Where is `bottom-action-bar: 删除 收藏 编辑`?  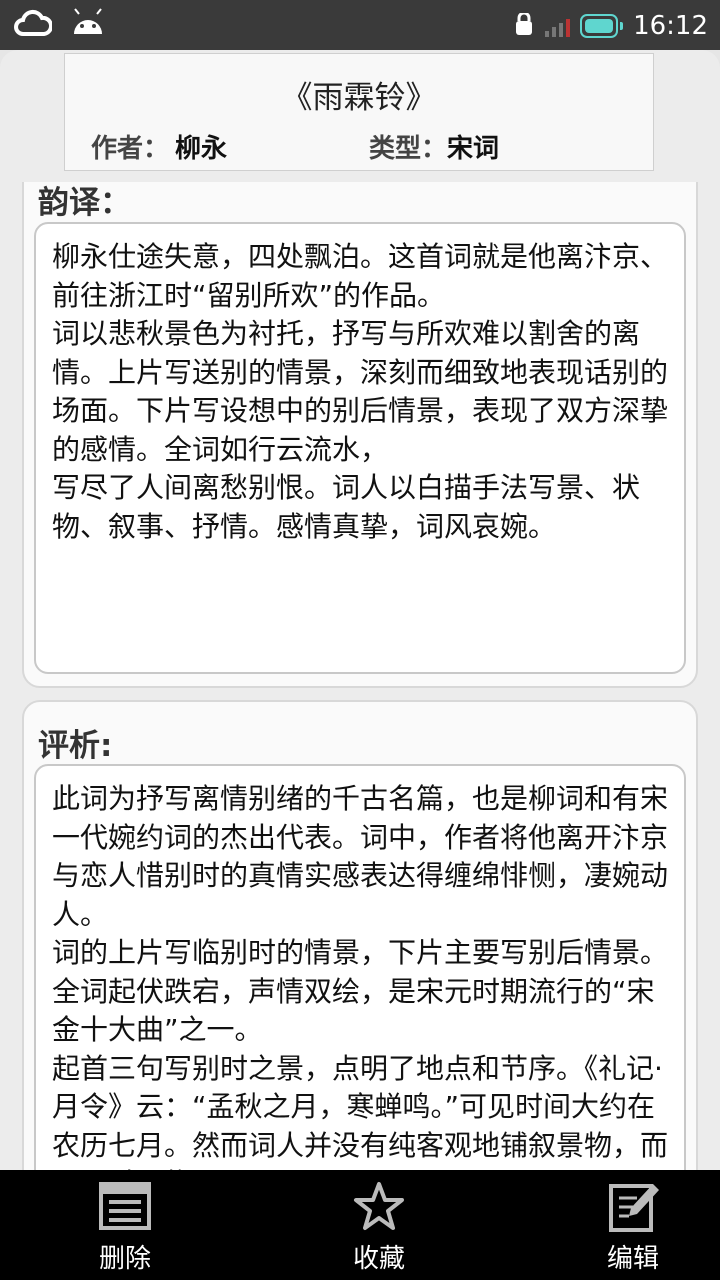
bottom-action-bar: 删除 收藏 编辑 is located at coordinates (360, 1225).